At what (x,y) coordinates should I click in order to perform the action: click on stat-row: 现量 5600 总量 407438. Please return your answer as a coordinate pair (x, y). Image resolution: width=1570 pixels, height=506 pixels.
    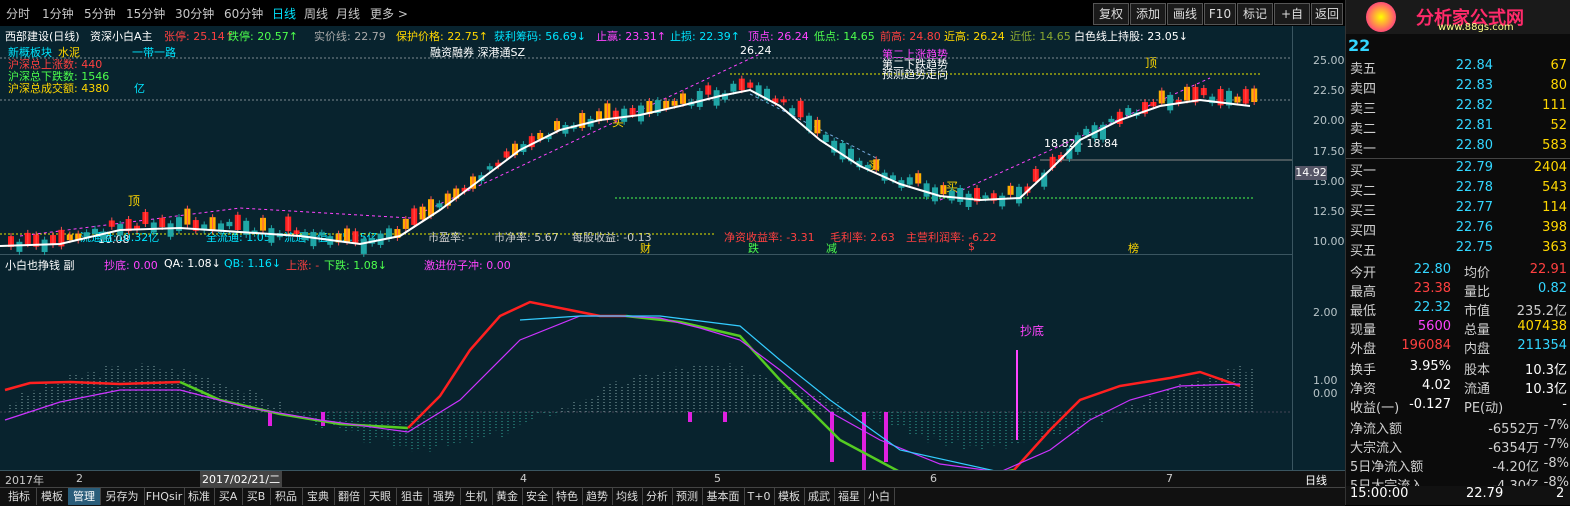
    Looking at the image, I should click on (1458, 328).